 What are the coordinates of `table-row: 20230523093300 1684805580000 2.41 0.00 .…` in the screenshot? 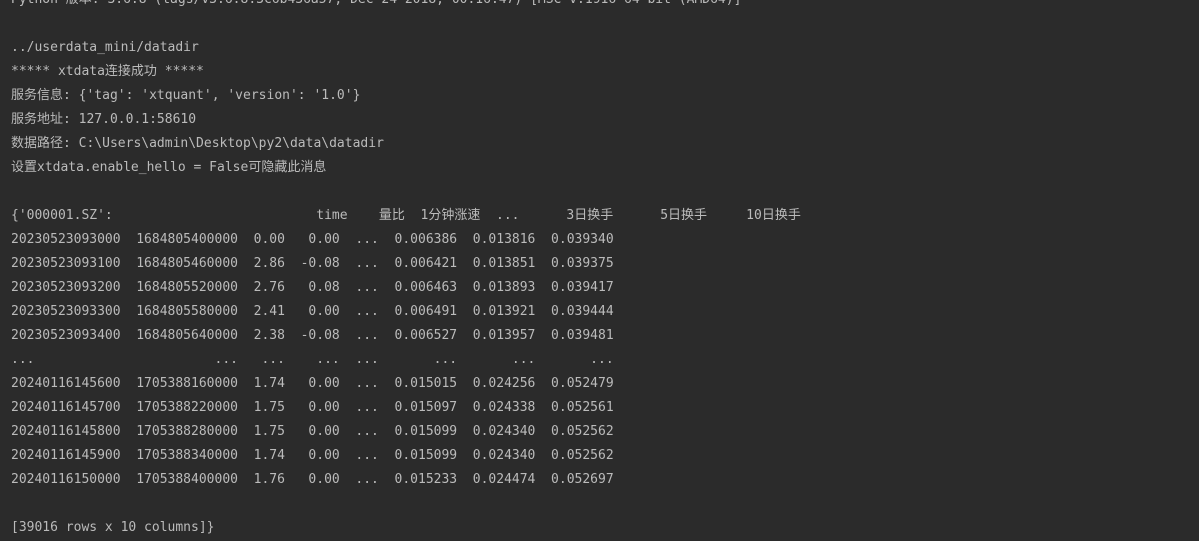 It's located at (312, 311).